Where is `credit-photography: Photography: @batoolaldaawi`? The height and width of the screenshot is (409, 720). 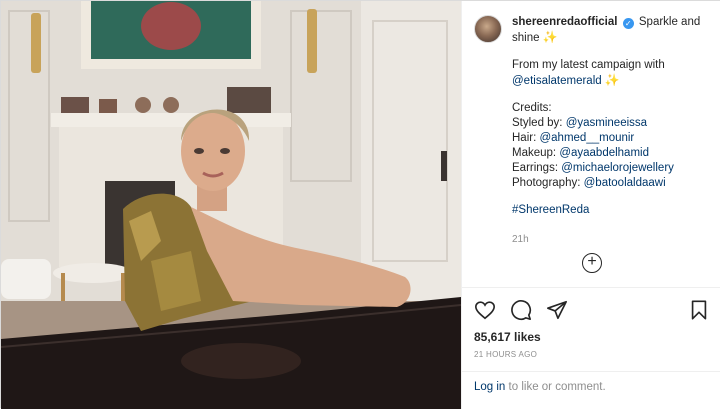
credit-photography: Photography: @batoolaldaawi is located at coordinates (611, 183).